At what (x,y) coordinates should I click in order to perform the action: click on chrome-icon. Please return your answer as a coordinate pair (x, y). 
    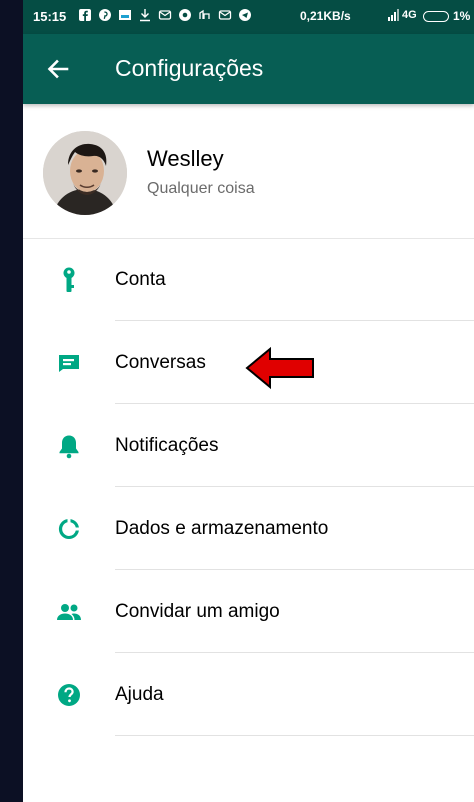
    Looking at the image, I should click on (185, 15).